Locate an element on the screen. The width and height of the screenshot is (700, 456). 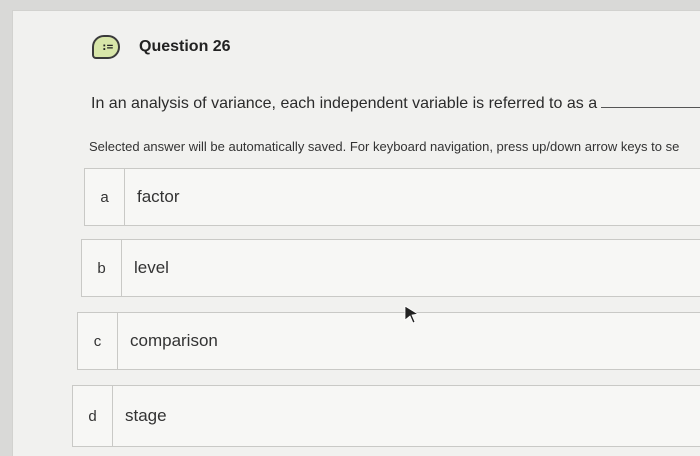
question-title: Question 26 is located at coordinates (185, 46).